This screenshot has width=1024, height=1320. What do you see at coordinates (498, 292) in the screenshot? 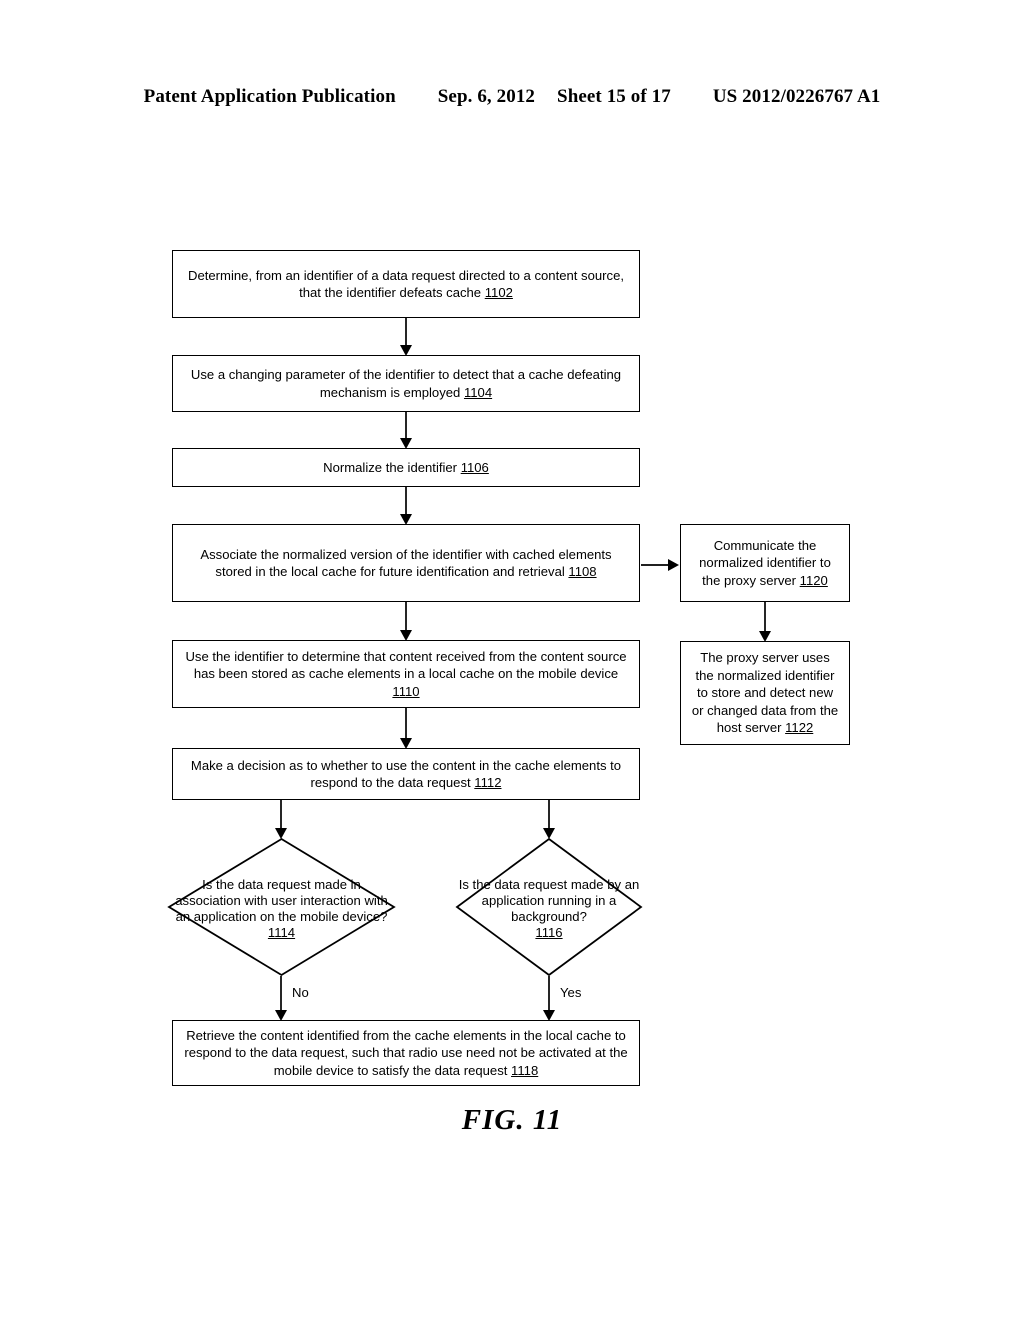
I see `flow-node-1102-ref: 1102` at bounding box center [498, 292].